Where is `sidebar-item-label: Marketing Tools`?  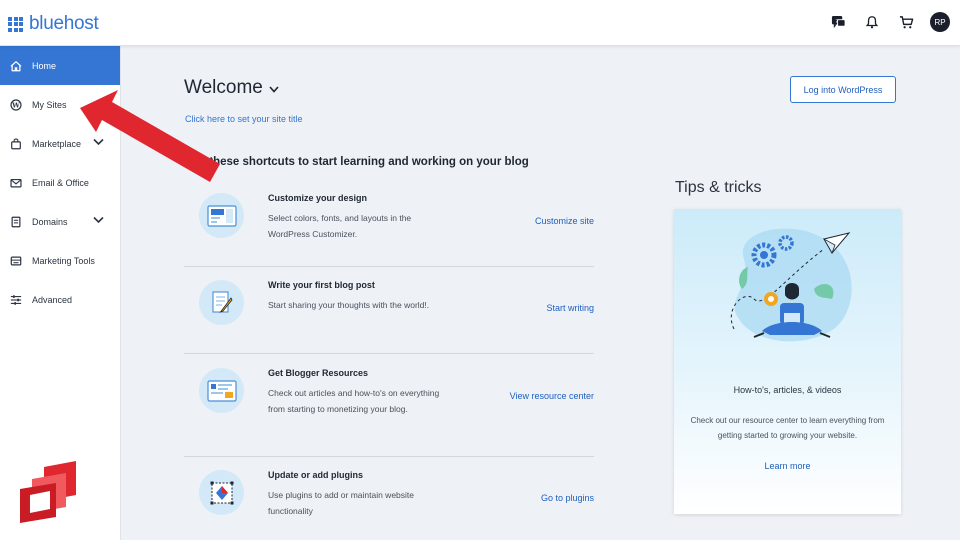
sidebar-item-label: Marketing Tools is located at coordinates (63, 260).